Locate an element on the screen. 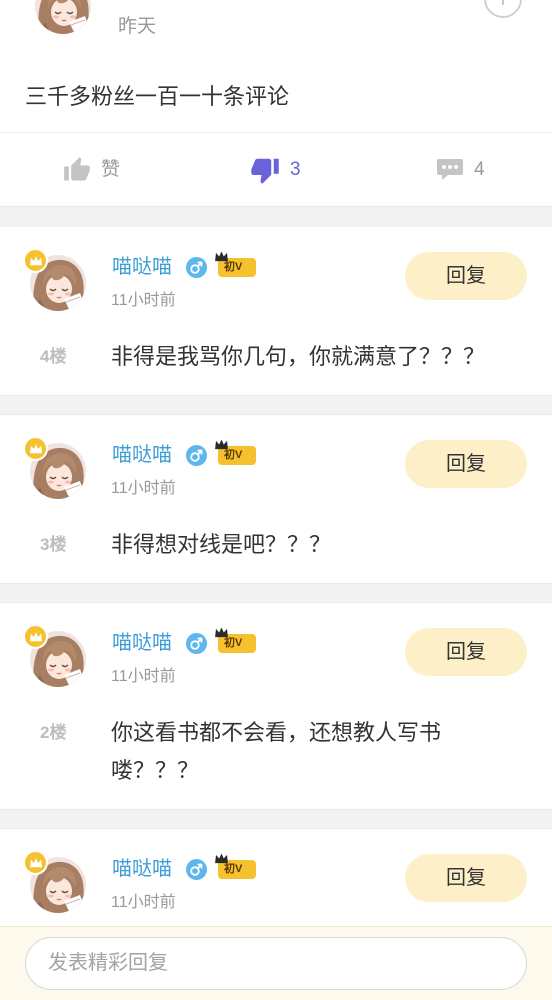 This screenshot has width=552, height=1000. thumbs-down-icon is located at coordinates (265, 171).